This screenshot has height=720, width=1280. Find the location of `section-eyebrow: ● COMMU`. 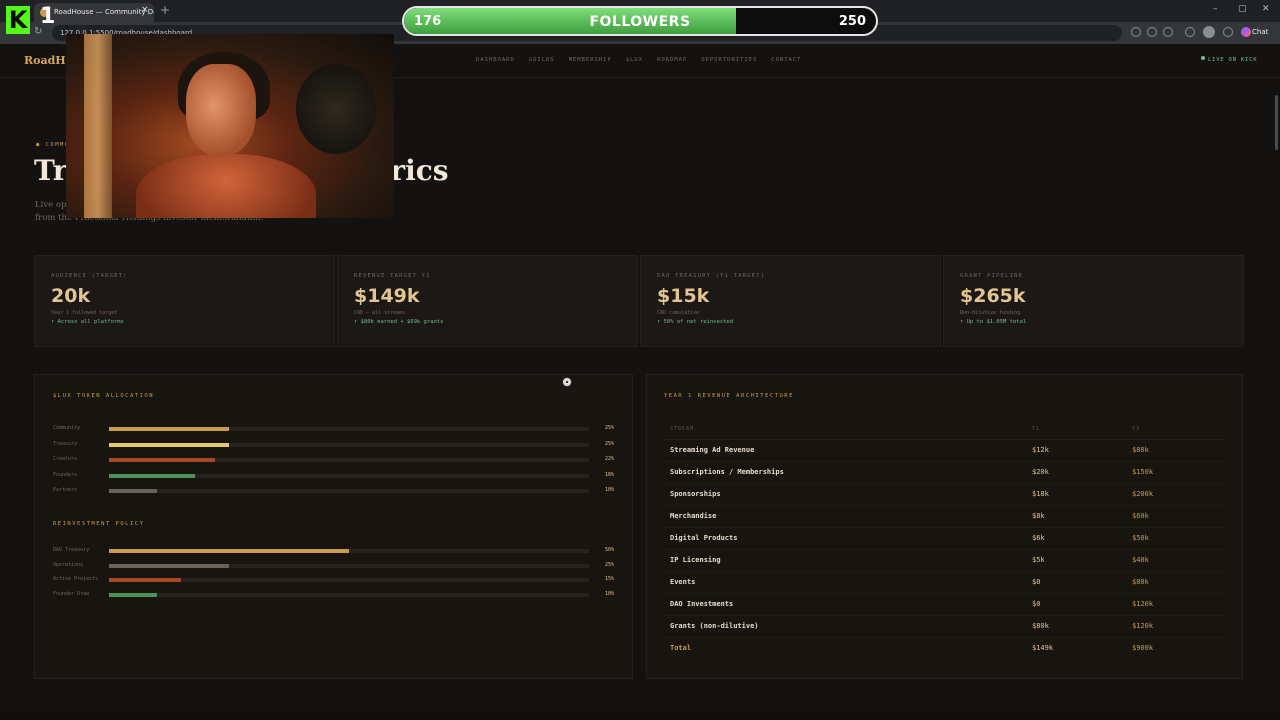

section-eyebrow: ● COMMU is located at coordinates (53, 145).